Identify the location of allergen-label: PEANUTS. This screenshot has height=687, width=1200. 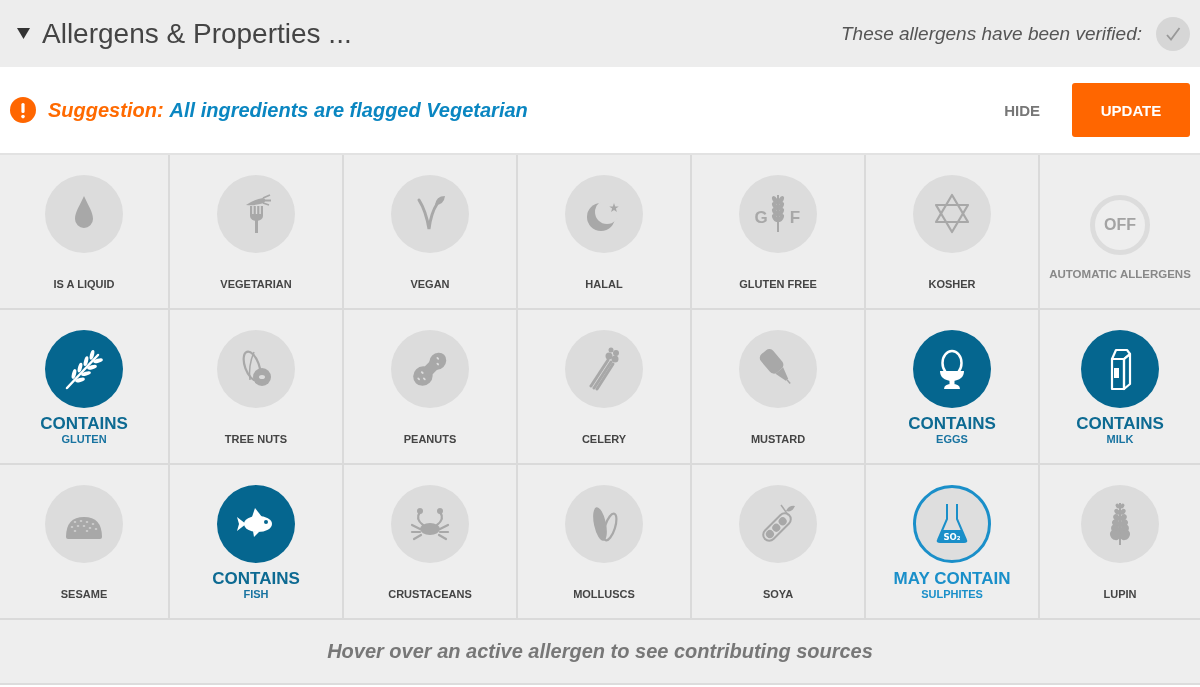
(430, 439).